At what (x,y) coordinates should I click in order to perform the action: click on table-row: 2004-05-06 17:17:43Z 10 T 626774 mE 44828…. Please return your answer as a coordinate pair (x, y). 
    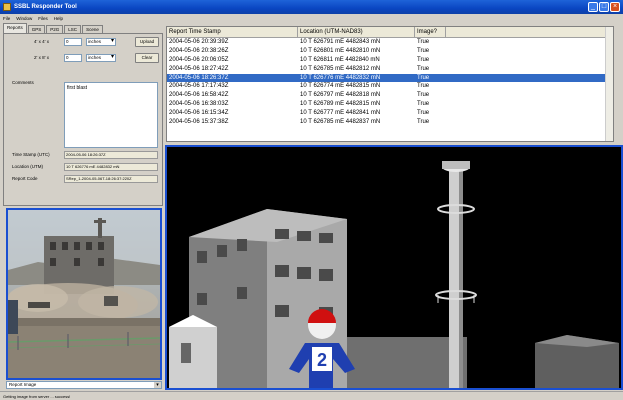
    Looking at the image, I should click on (390, 86).